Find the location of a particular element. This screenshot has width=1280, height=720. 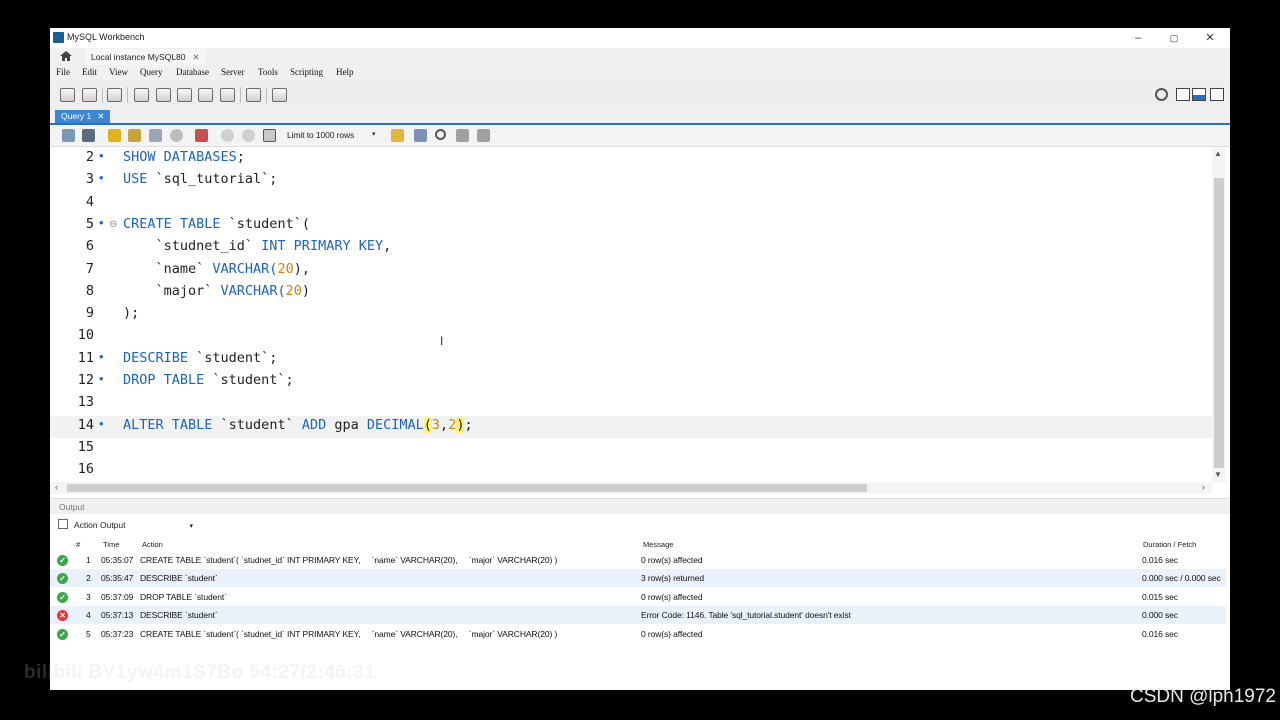

scroll-left-icon: ‹ is located at coordinates (56, 487).